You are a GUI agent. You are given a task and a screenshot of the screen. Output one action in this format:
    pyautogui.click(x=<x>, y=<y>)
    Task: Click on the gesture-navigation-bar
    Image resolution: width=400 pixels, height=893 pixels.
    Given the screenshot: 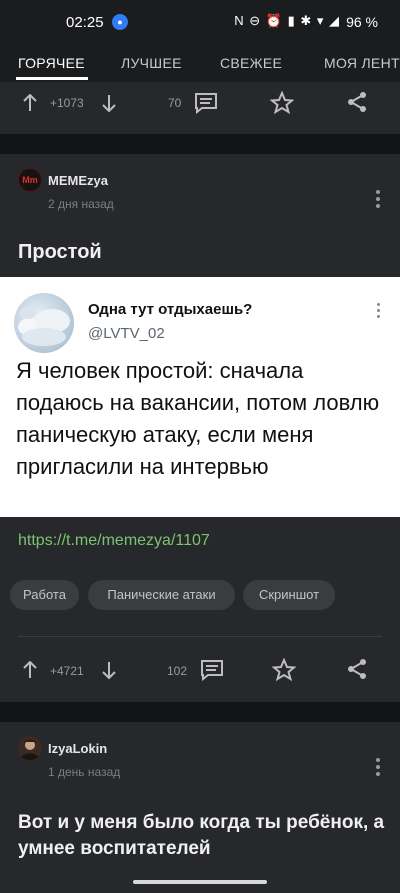 What is the action you would take?
    pyautogui.click(x=200, y=882)
    